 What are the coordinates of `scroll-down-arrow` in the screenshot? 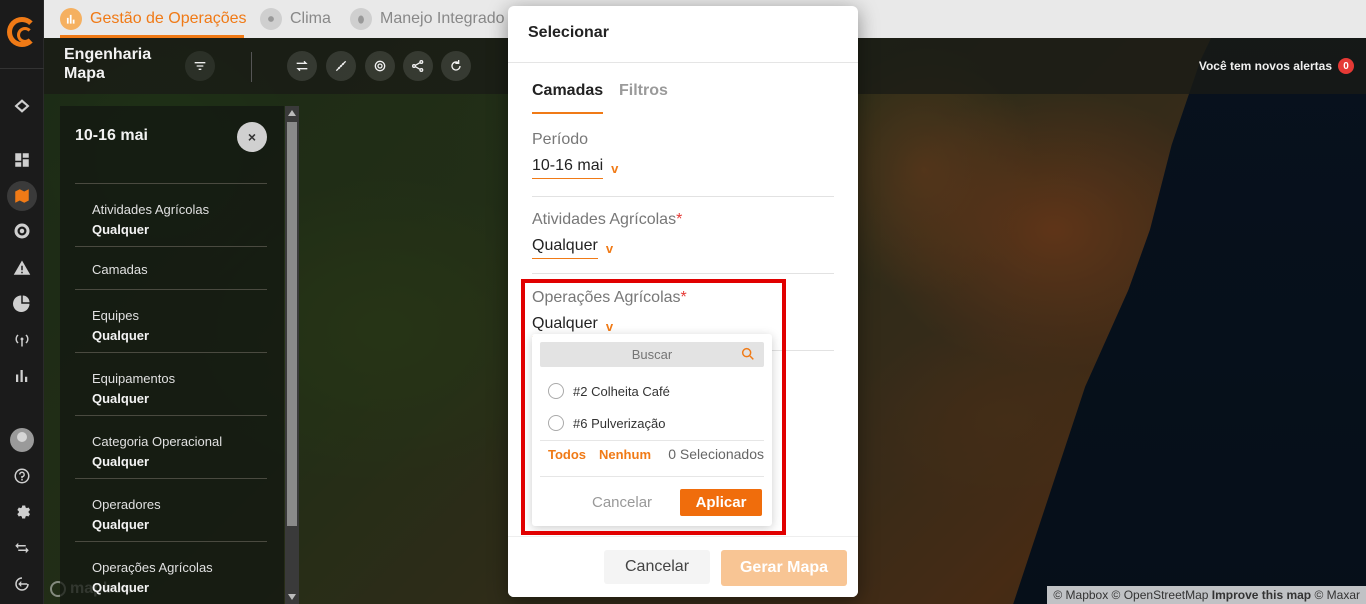 It's located at (292, 597).